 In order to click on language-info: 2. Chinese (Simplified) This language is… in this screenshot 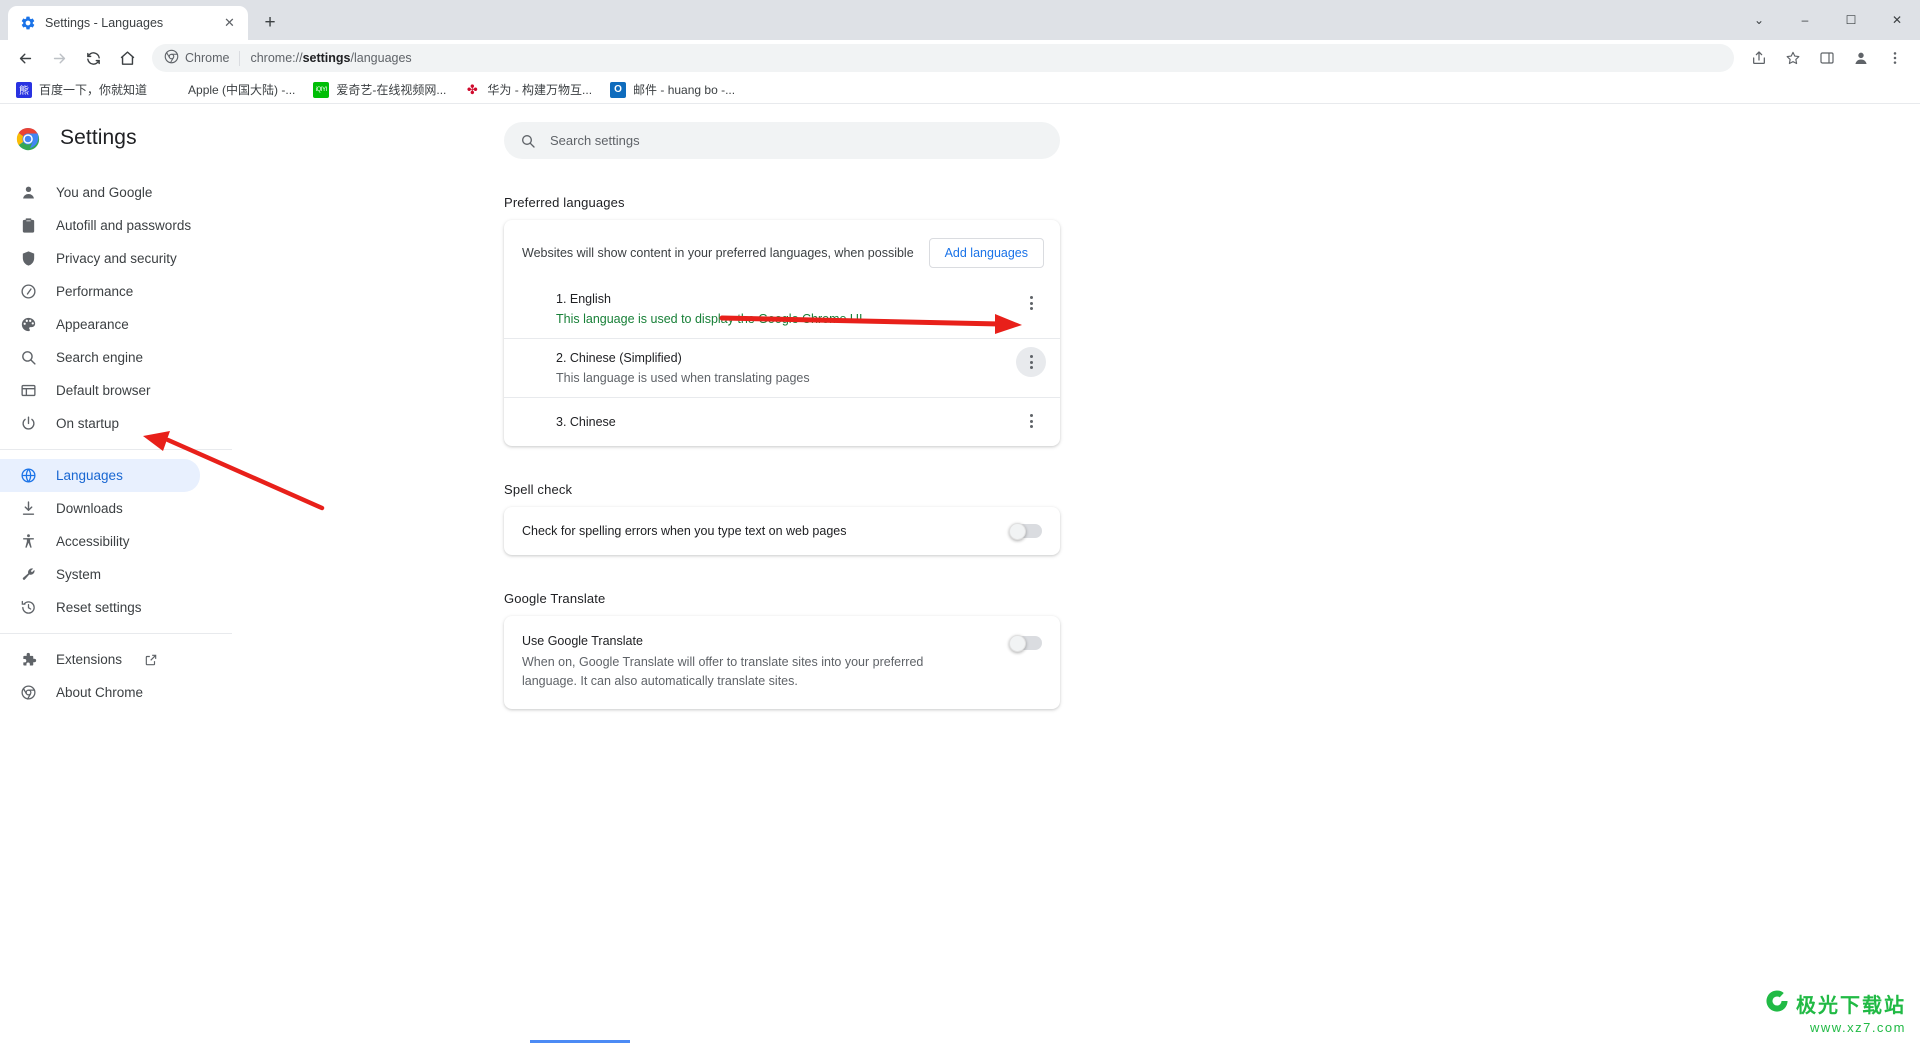, I will do `click(786, 368)`.